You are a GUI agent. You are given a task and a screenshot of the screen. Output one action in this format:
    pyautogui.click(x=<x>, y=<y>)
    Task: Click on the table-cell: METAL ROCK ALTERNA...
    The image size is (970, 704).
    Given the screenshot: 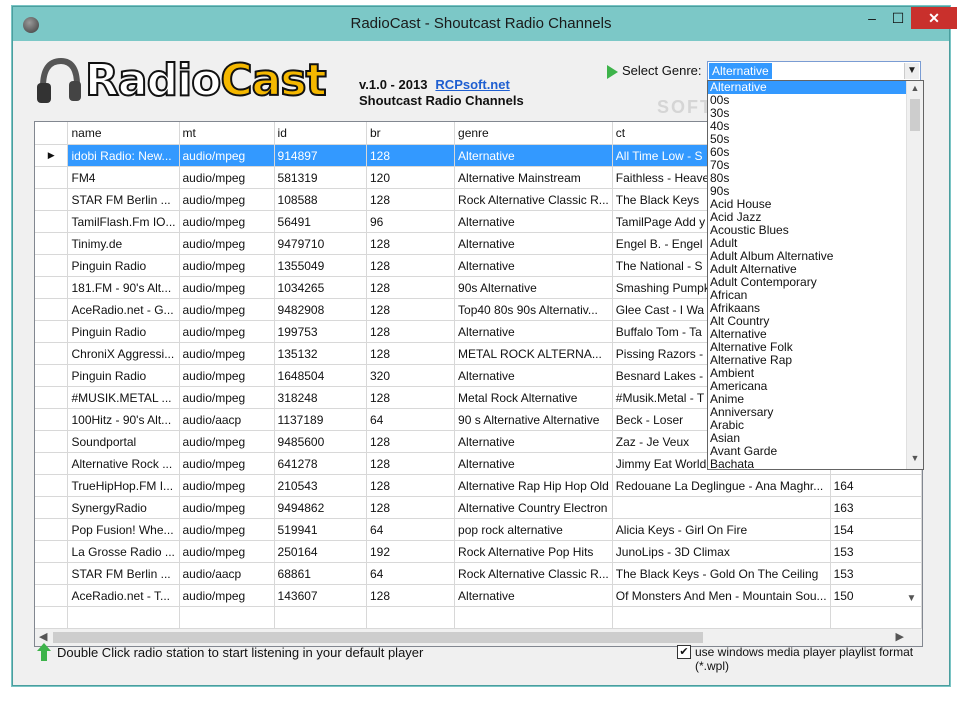 What is the action you would take?
    pyautogui.click(x=533, y=353)
    